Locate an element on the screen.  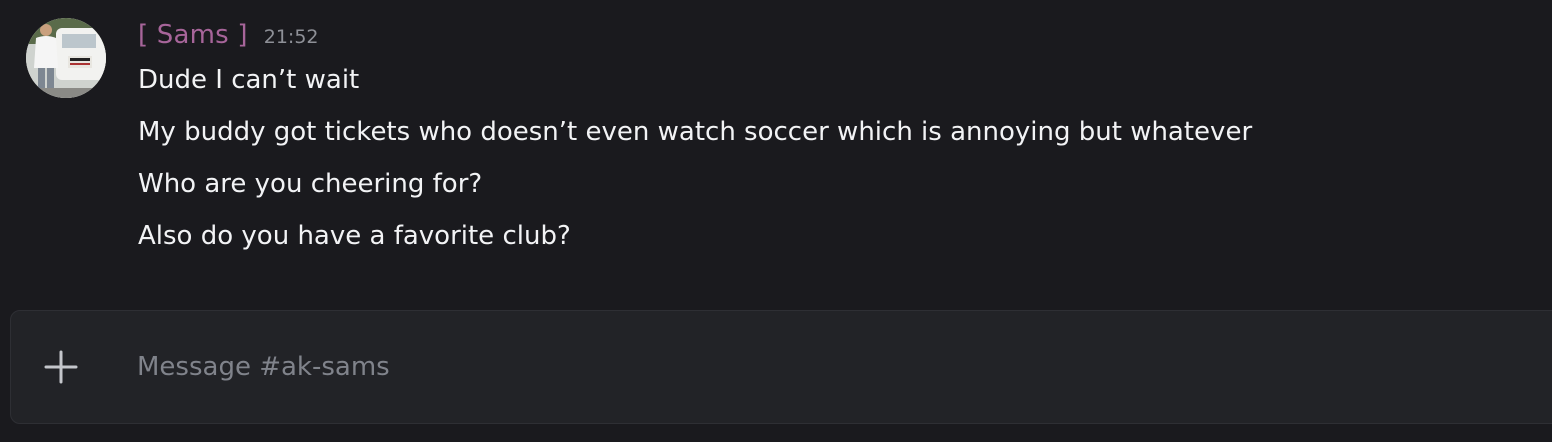
avatar-photo is located at coordinates (66, 58).